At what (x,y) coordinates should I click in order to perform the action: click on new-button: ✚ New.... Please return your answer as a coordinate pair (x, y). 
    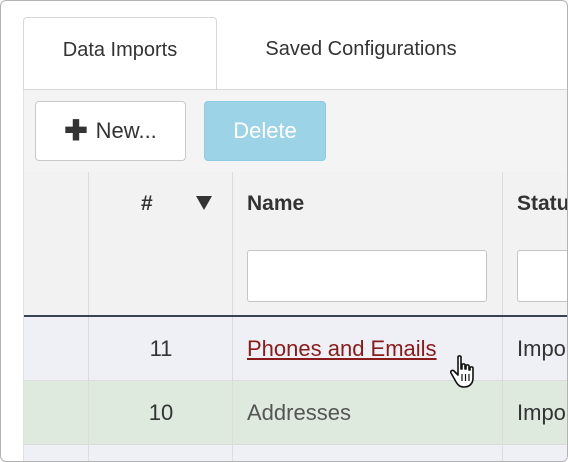
    Looking at the image, I should click on (110, 131).